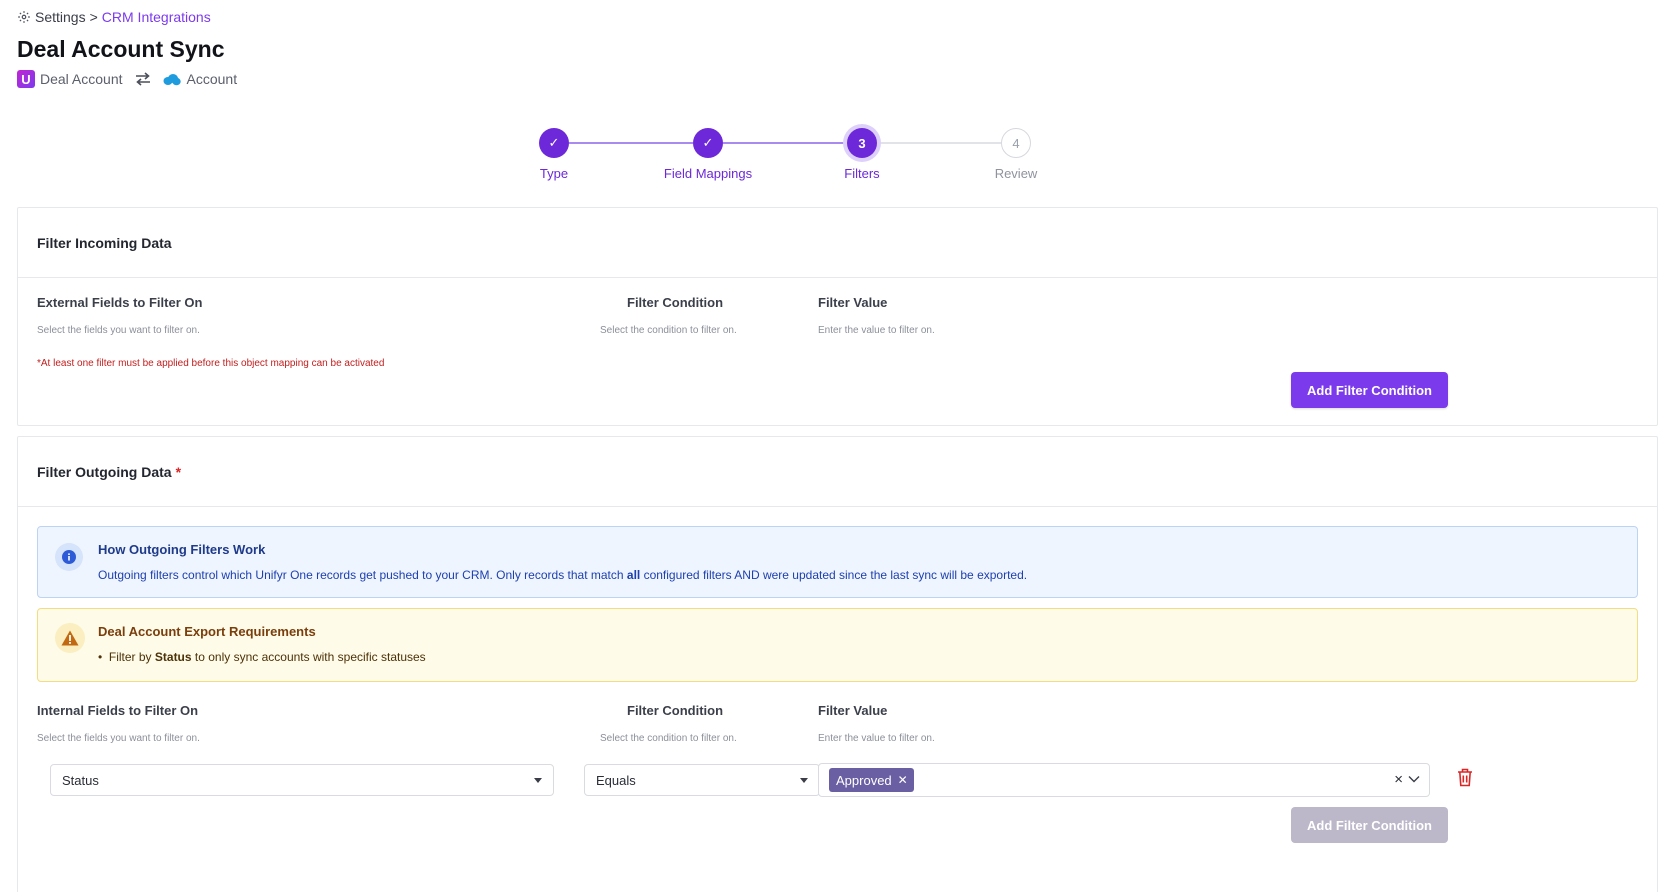  Describe the element at coordinates (862, 143) in the screenshot. I see `step-number: 3` at that location.